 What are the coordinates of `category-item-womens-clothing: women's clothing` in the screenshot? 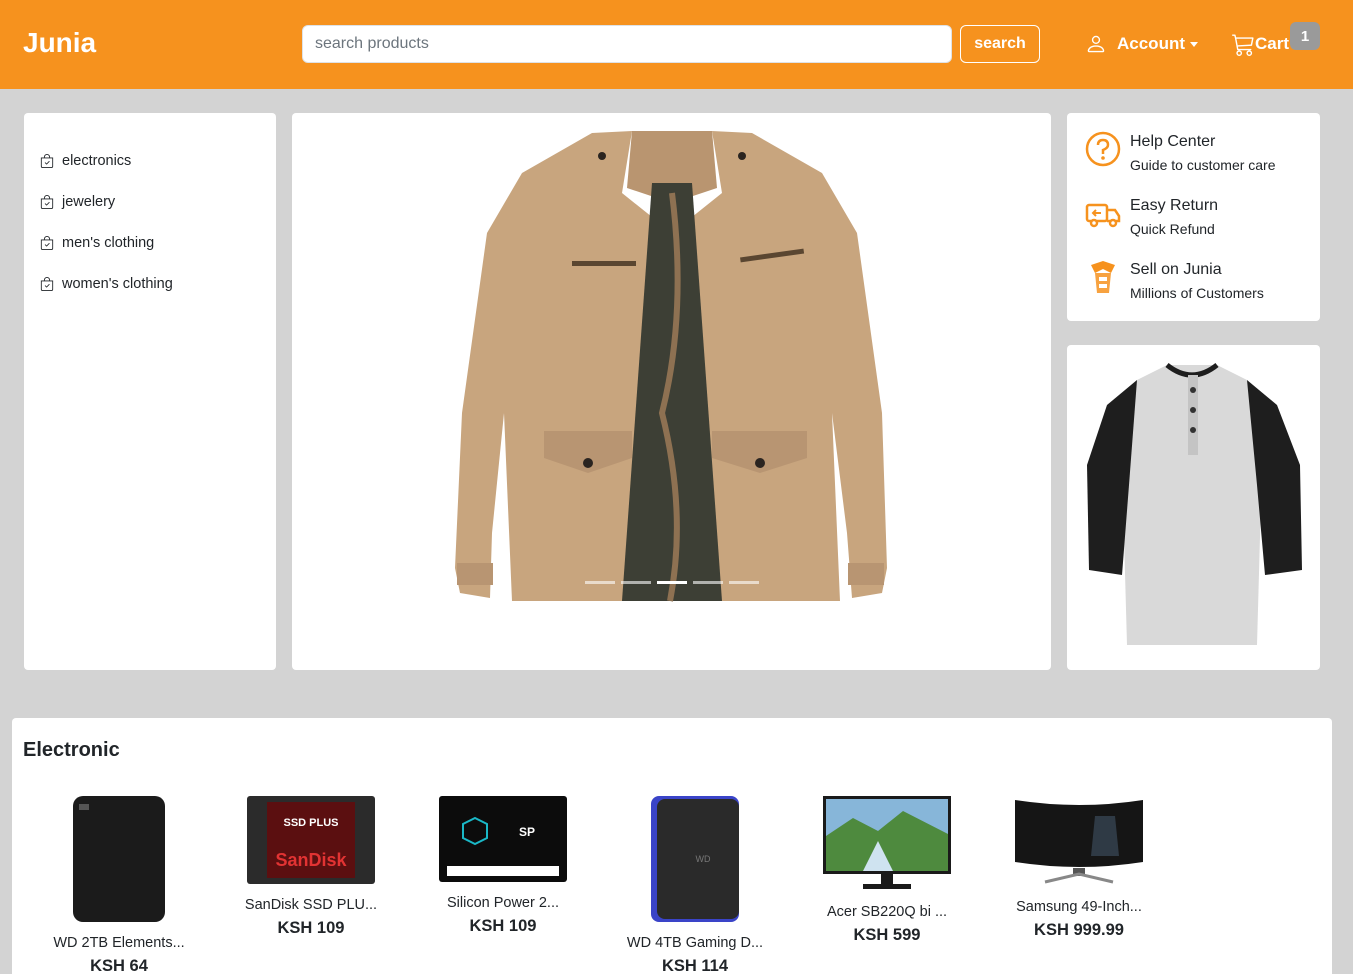 It's located at (150, 283).